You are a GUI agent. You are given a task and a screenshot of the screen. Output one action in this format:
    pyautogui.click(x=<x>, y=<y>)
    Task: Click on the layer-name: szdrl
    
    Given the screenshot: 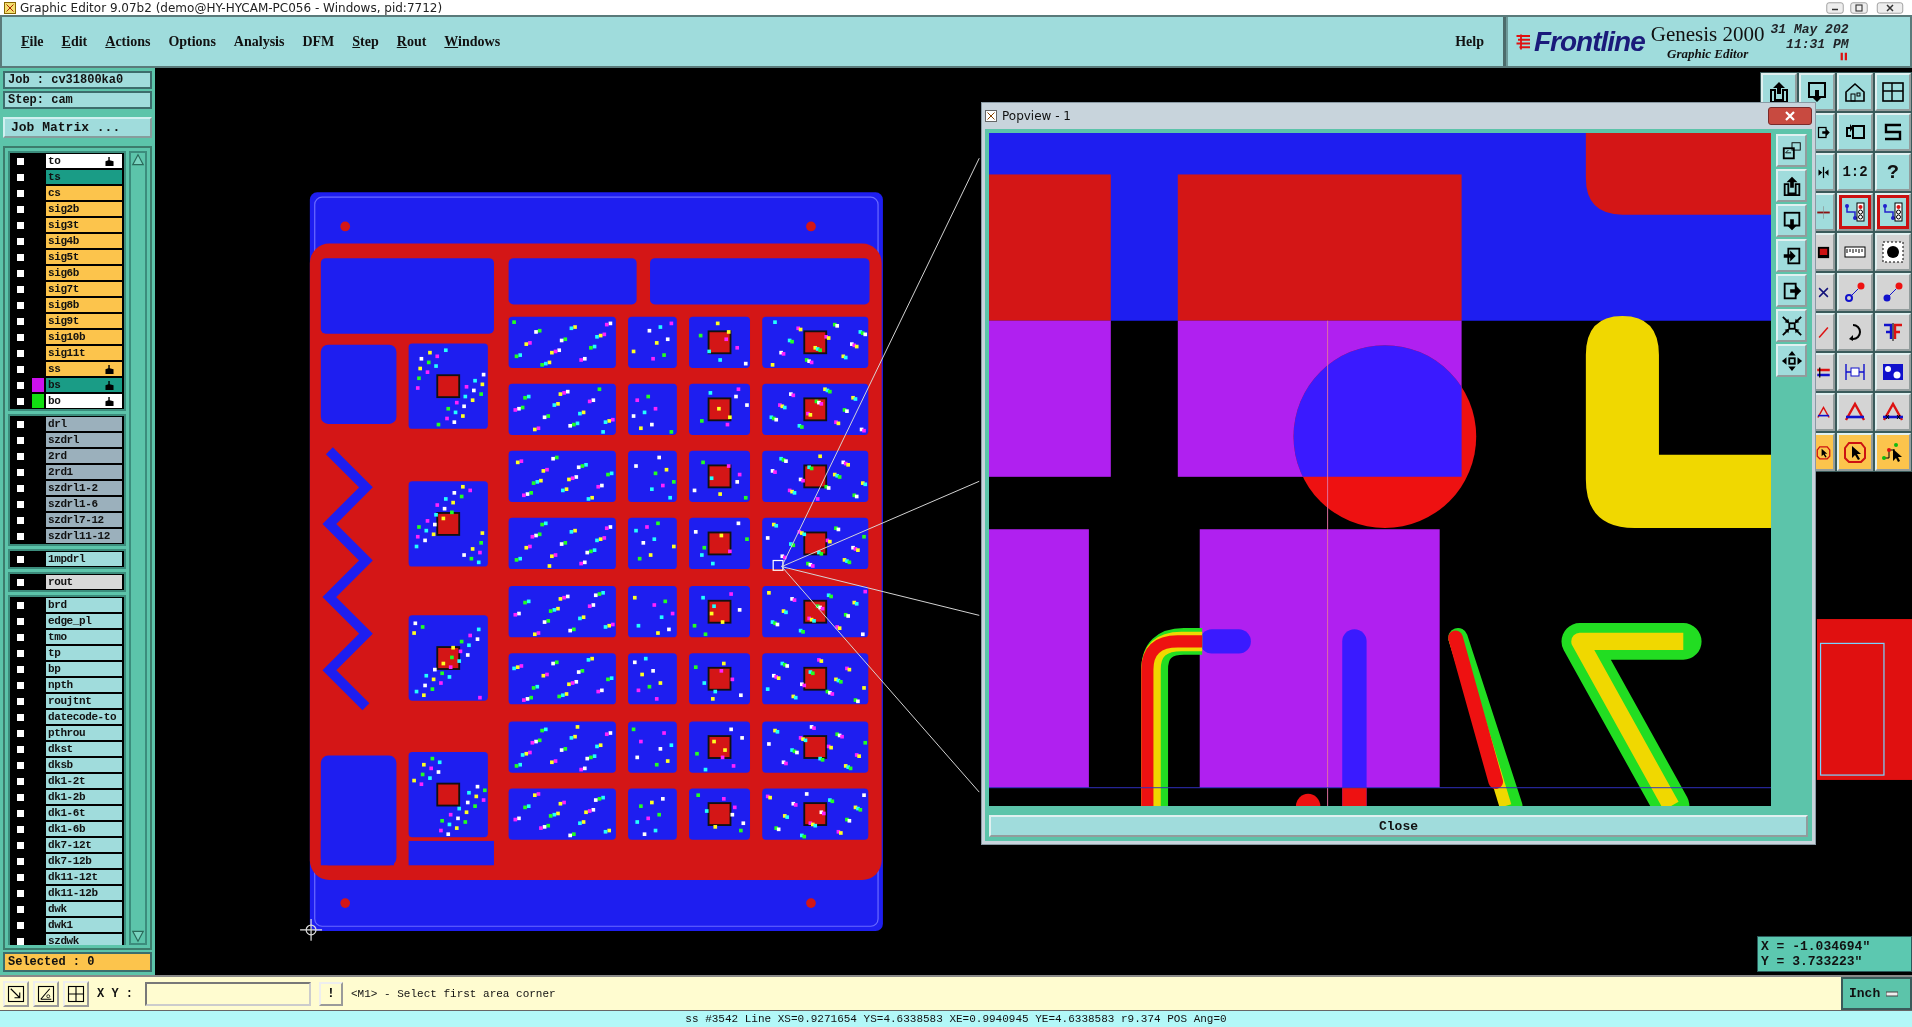 What is the action you would take?
    pyautogui.click(x=84, y=440)
    